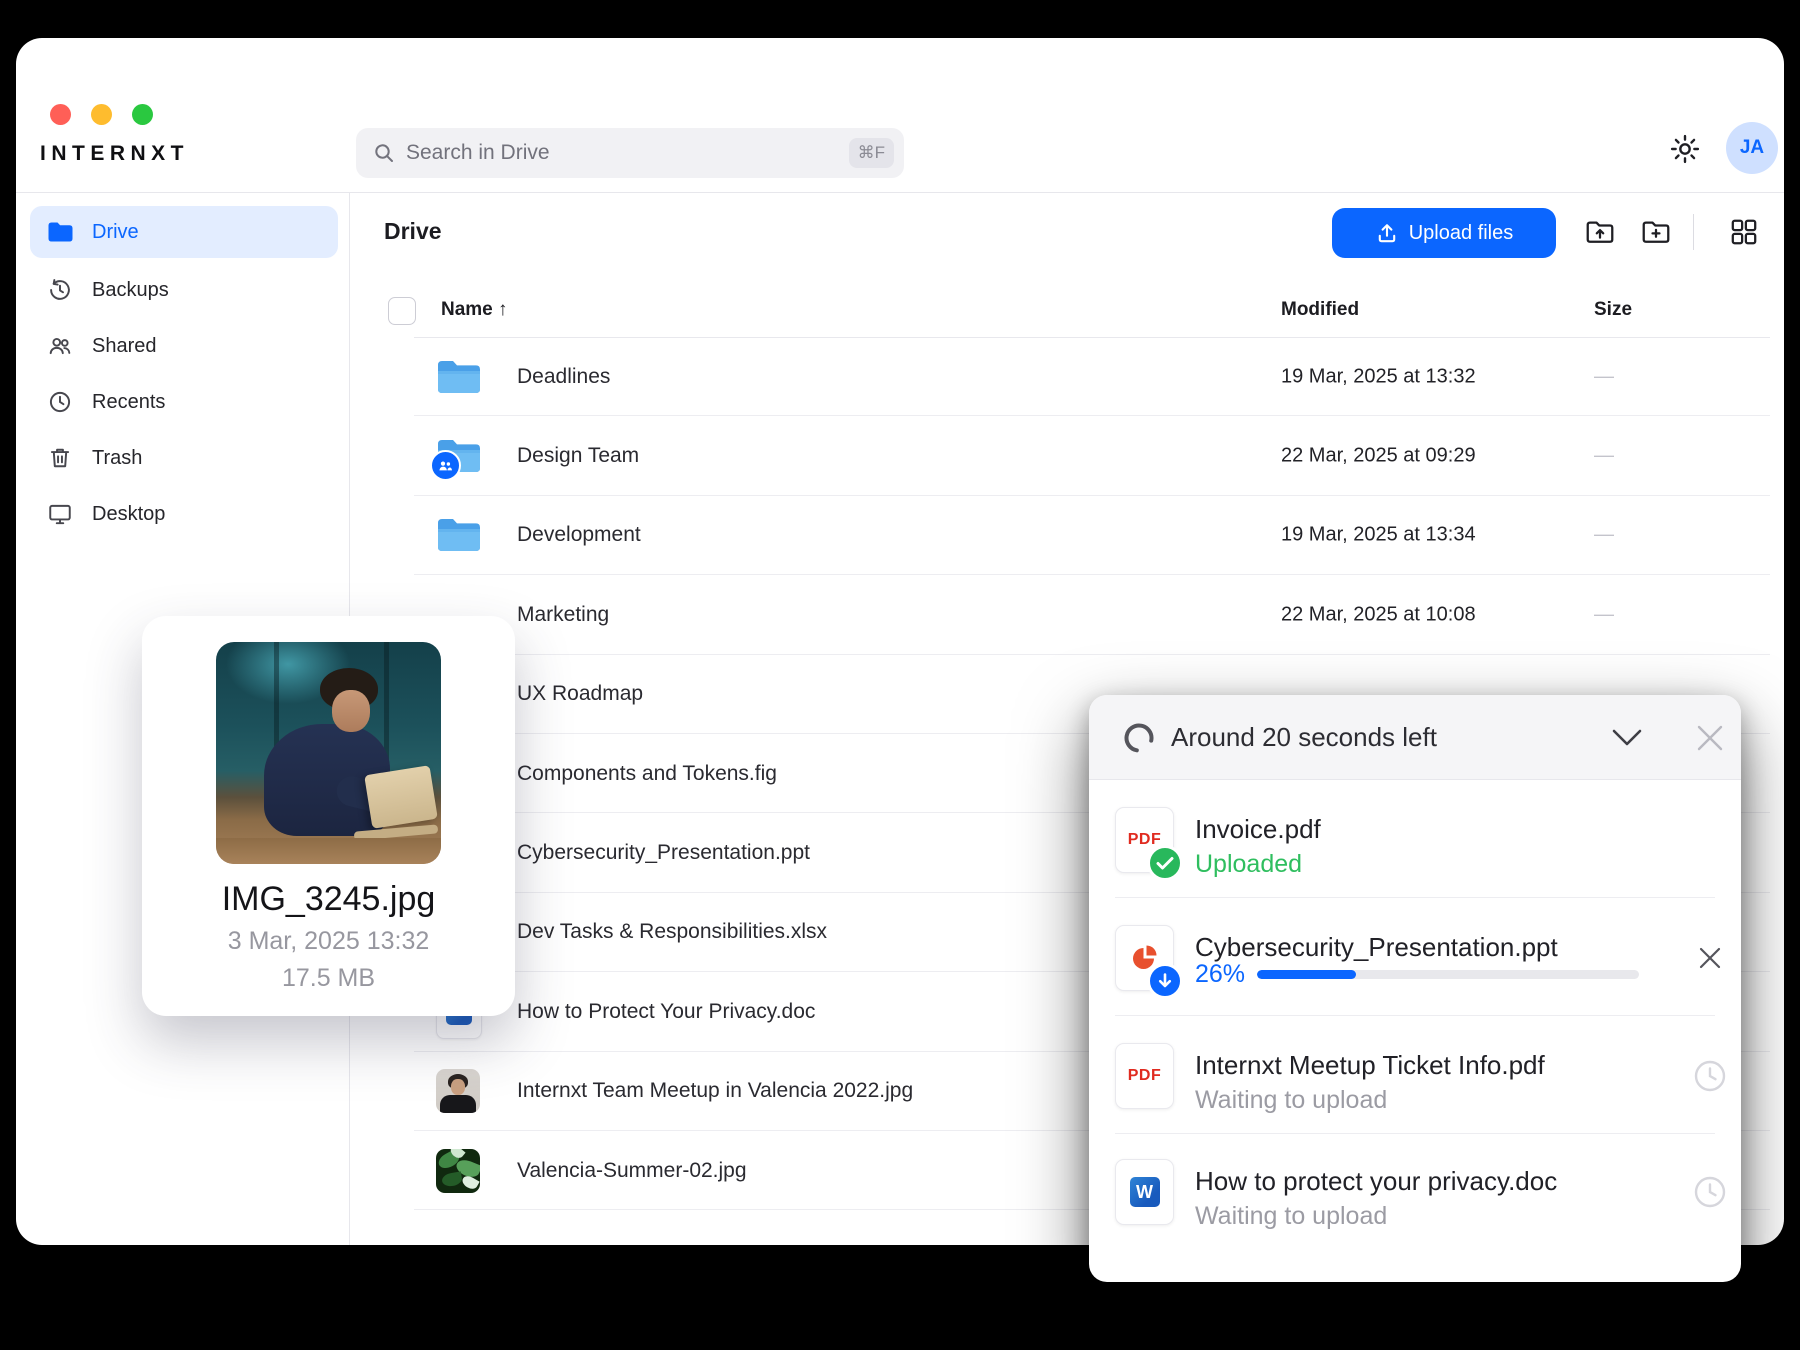 Image resolution: width=1800 pixels, height=1350 pixels. Describe the element at coordinates (184, 458) in the screenshot. I see `sidebar-item-trash: Trash` at that location.